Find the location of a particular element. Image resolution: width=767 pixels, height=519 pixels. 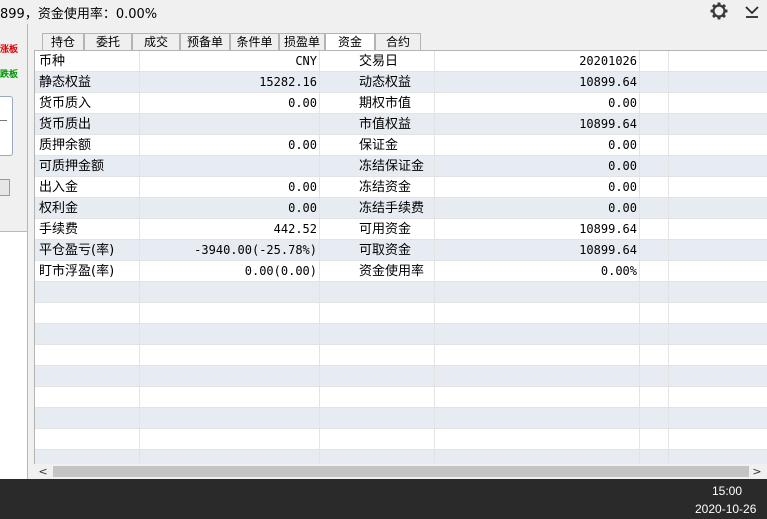

field-label: 冻结手续费 is located at coordinates (392, 208).